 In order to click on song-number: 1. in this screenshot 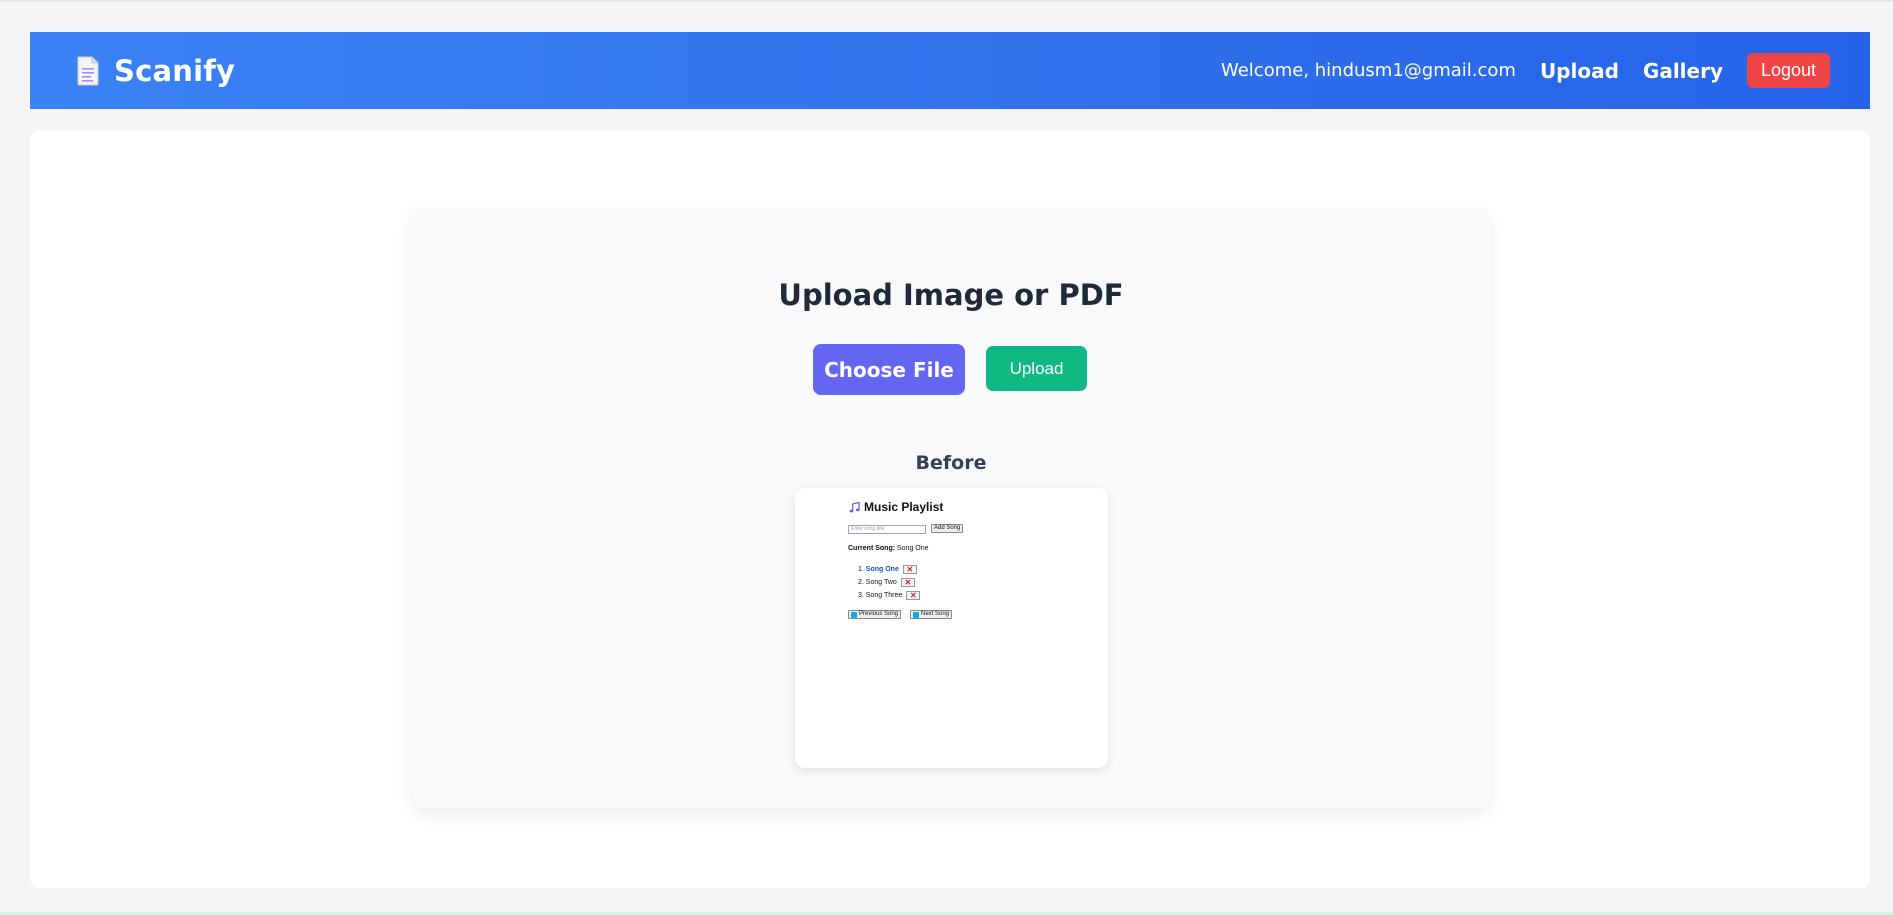, I will do `click(861, 569)`.